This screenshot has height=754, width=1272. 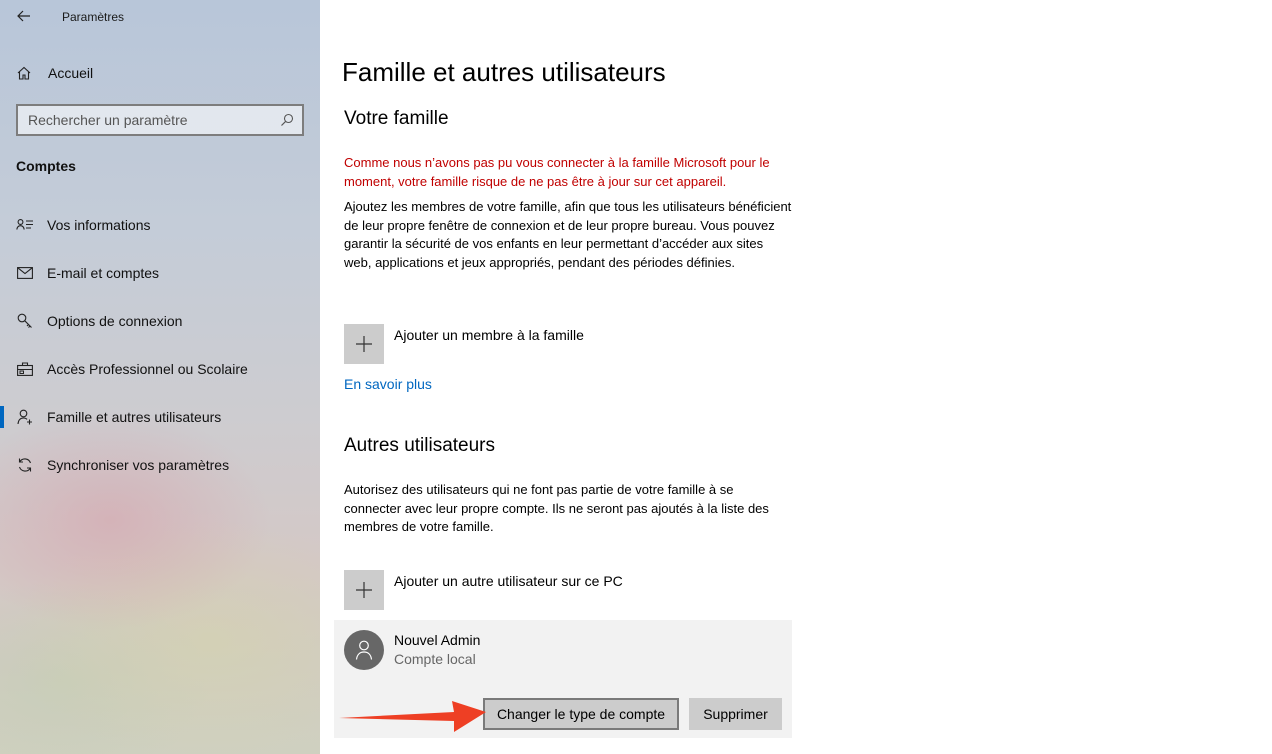 What do you see at coordinates (25, 273) in the screenshot?
I see `mail-icon` at bounding box center [25, 273].